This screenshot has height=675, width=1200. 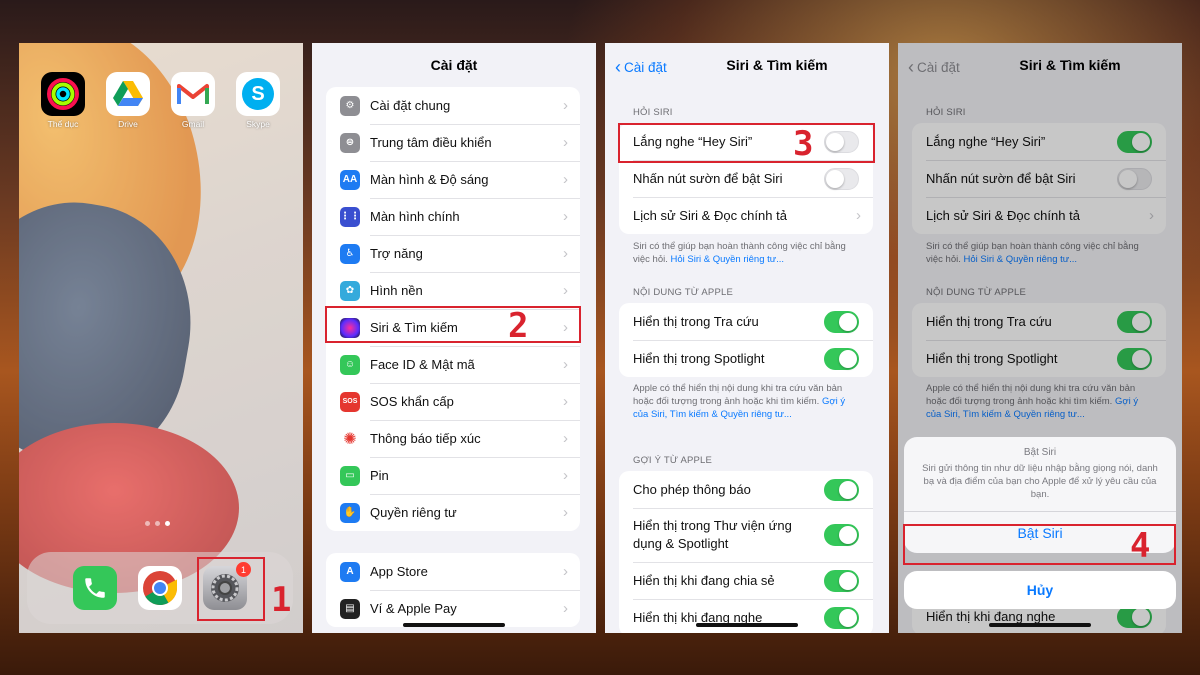 What do you see at coordinates (1140, 546) in the screenshot?
I see `step-number: 4` at bounding box center [1140, 546].